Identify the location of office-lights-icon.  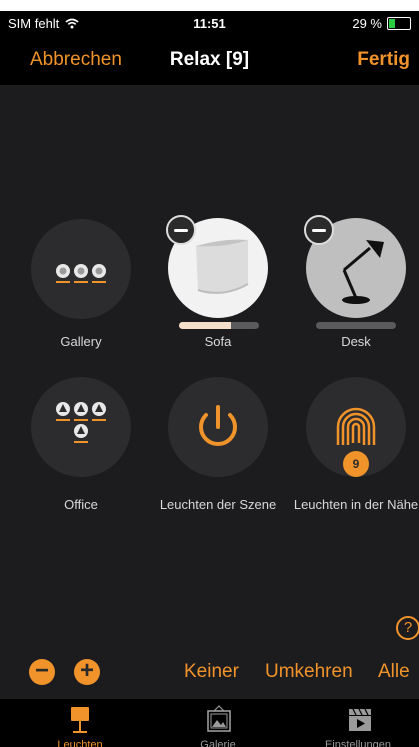
(81, 422).